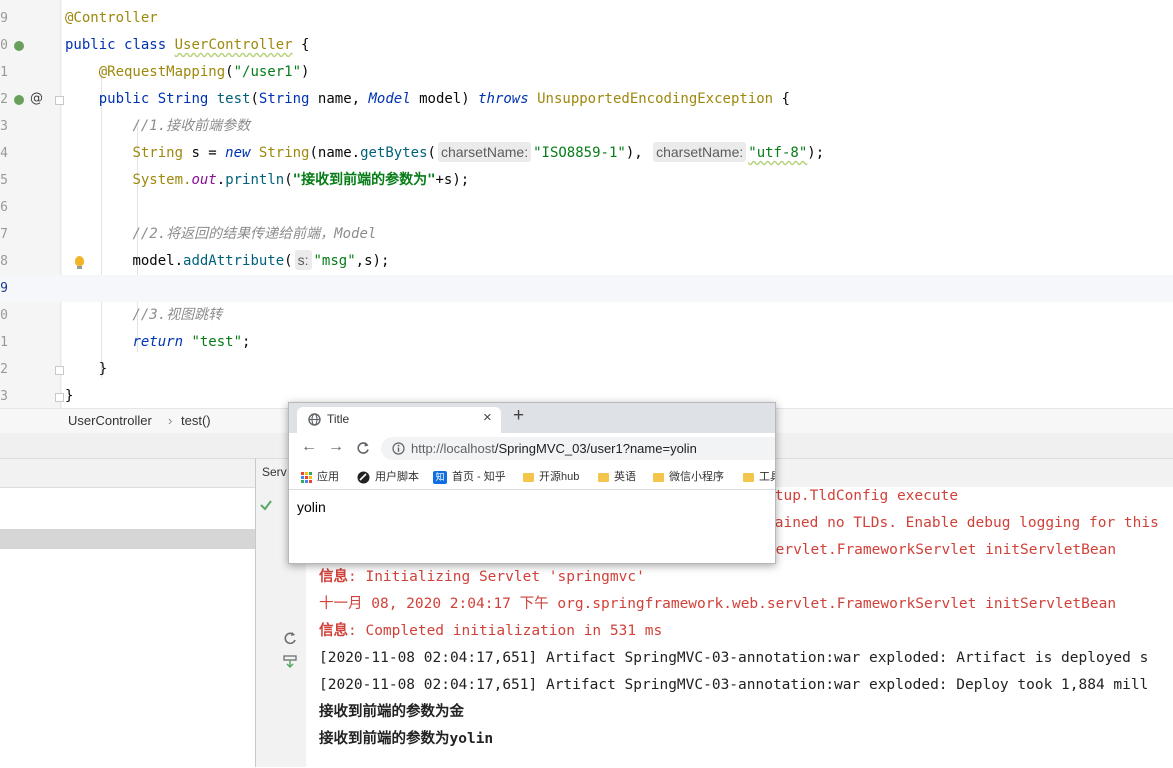 This screenshot has width=1173, height=768. I want to click on console-line: 信息: Completed initialization in 531 ms, so click(490, 631).